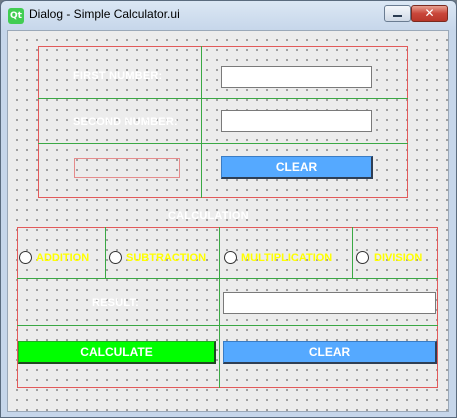  What do you see at coordinates (296, 77) in the screenshot?
I see `first-number-input` at bounding box center [296, 77].